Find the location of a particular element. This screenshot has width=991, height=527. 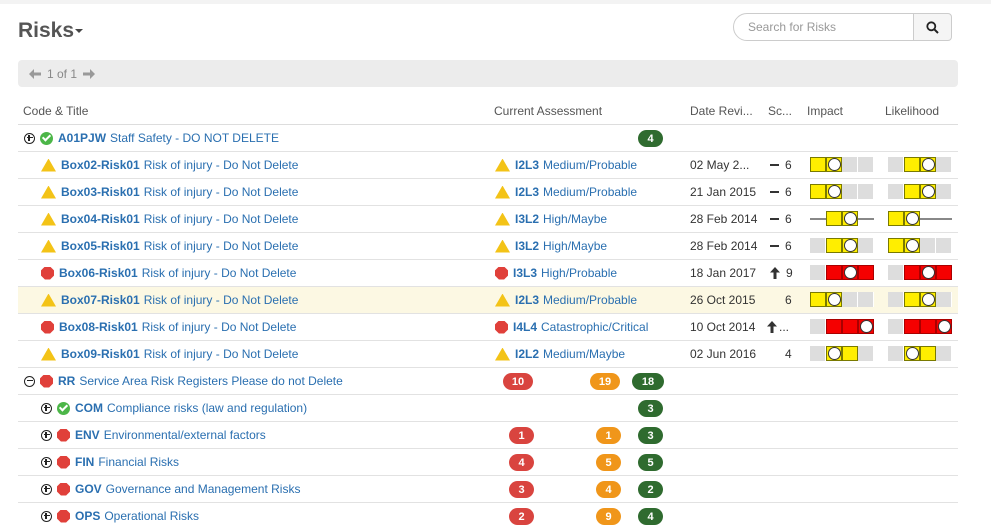

risk-code-link: OPS is located at coordinates (87, 516).